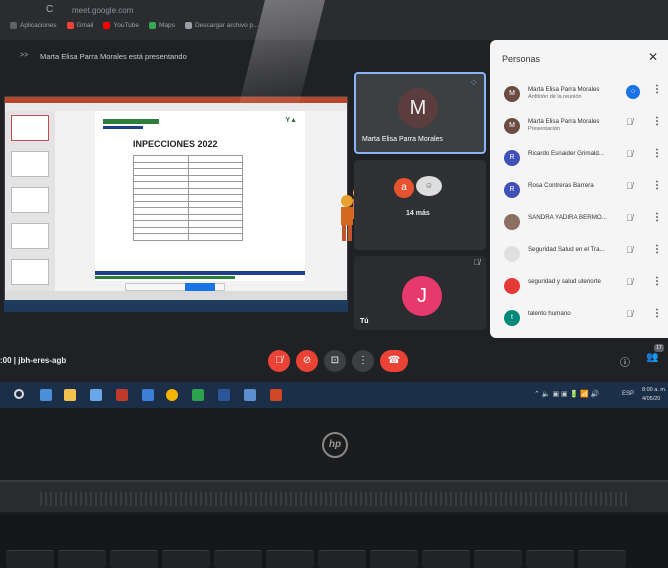  What do you see at coordinates (172, 395) in the screenshot?
I see `chrome-icon` at bounding box center [172, 395].